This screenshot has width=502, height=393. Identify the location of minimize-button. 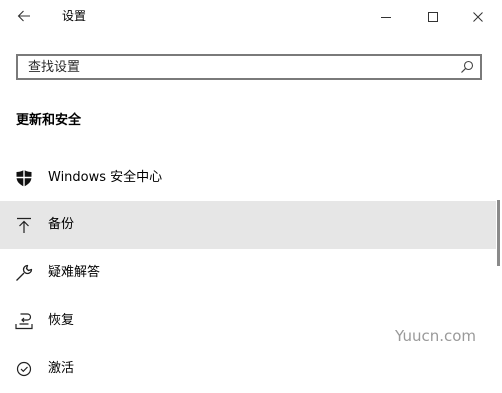
(386, 17).